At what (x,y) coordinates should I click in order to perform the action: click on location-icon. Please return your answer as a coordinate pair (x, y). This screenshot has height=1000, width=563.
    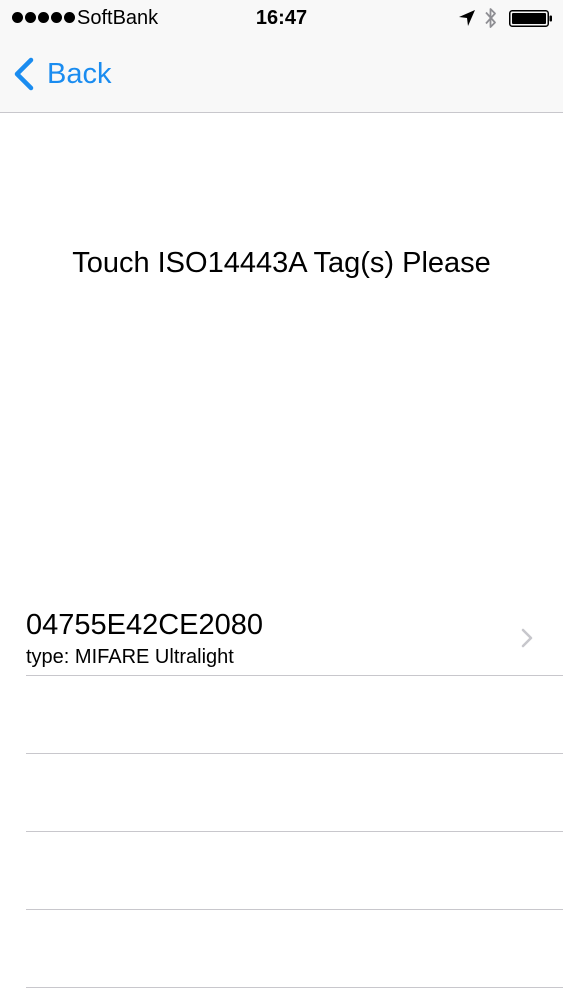
    Looking at the image, I should click on (467, 18).